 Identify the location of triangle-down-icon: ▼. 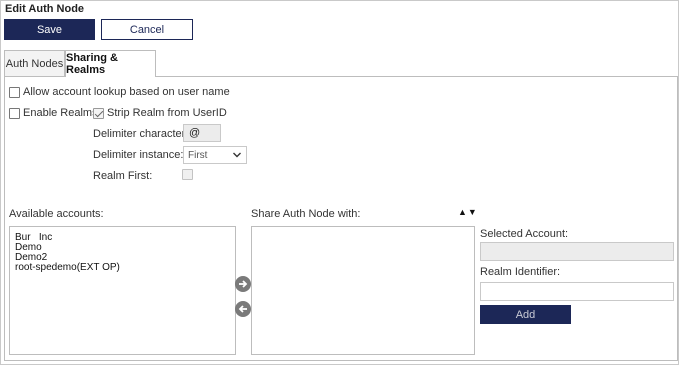
(473, 212).